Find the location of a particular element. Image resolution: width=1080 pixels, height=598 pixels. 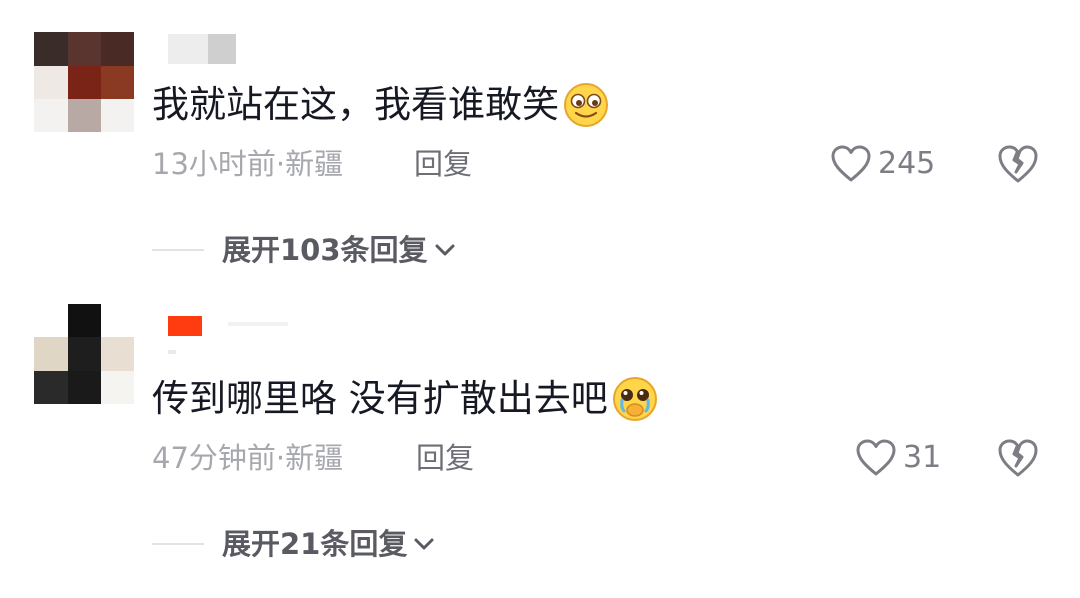

expand-replies: 展开103条回复 is located at coordinates (305, 250).